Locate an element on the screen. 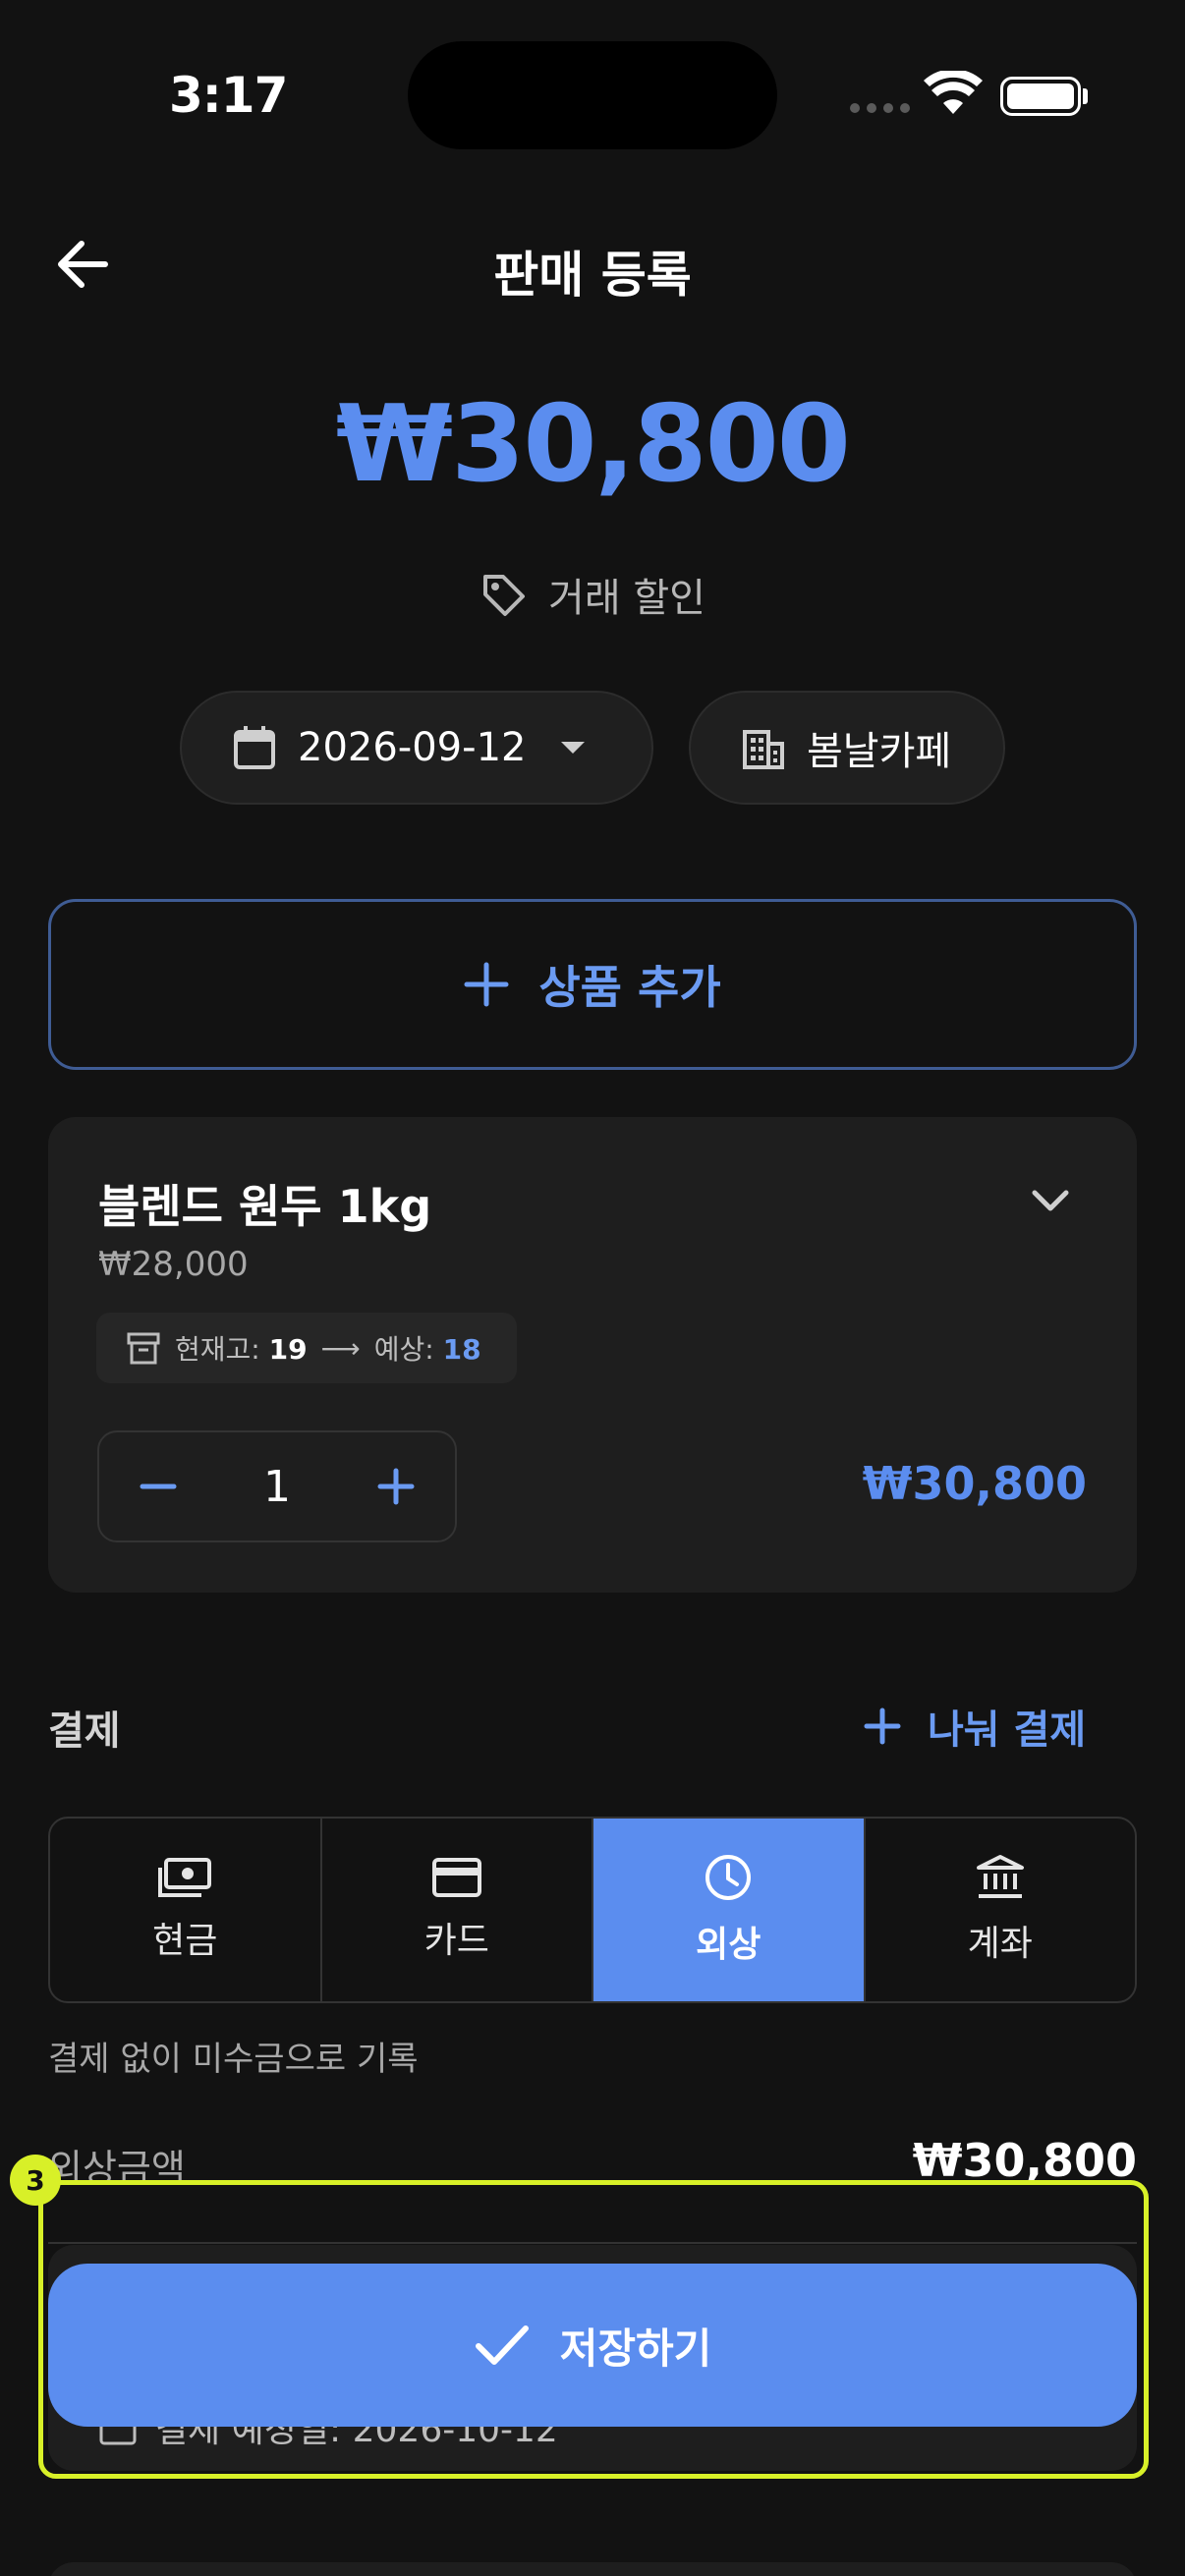 The height and width of the screenshot is (2576, 1185). signal-icon is located at coordinates (880, 108).